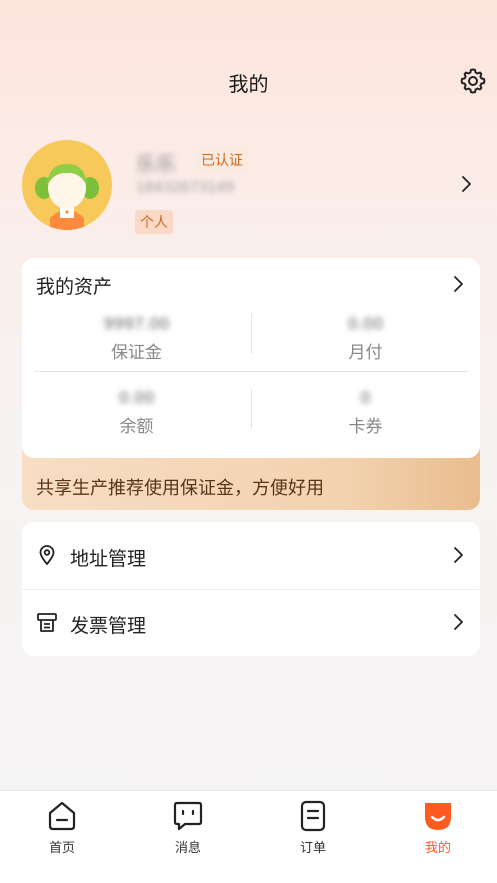  What do you see at coordinates (365, 338) in the screenshot?
I see `asset-monthly: 0.00 月付` at bounding box center [365, 338].